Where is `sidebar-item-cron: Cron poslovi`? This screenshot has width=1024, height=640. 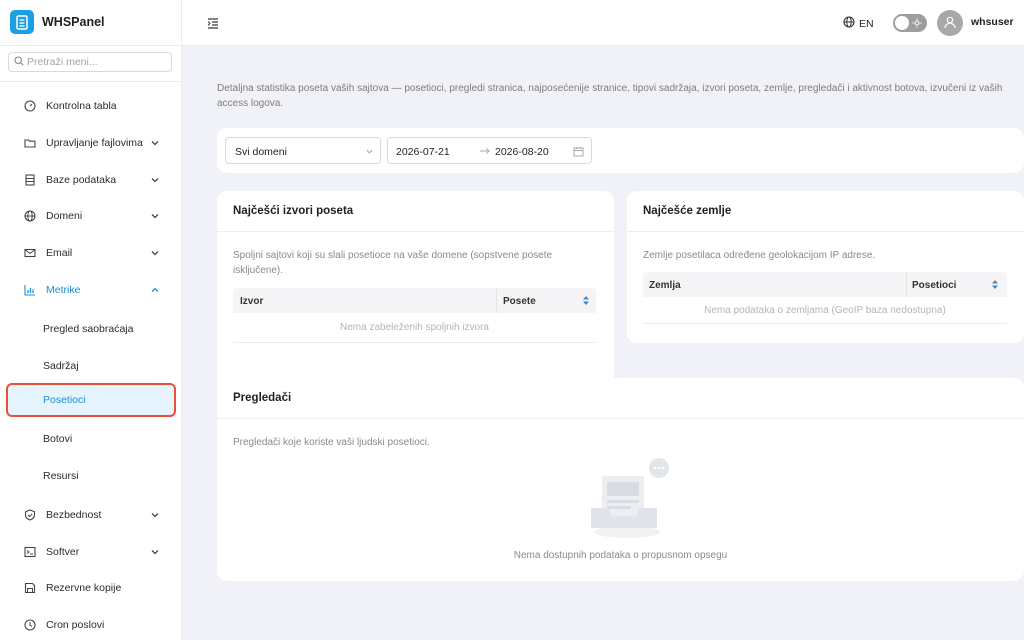 sidebar-item-cron: Cron poslovi is located at coordinates (91, 625).